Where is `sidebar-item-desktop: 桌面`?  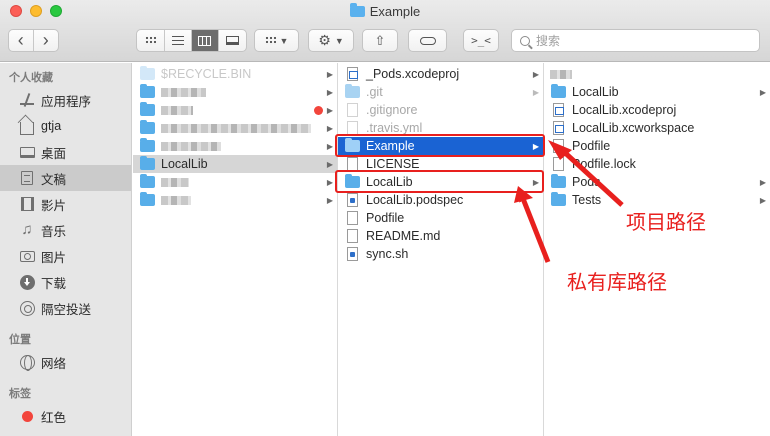 sidebar-item-desktop: 桌面 is located at coordinates (65, 152).